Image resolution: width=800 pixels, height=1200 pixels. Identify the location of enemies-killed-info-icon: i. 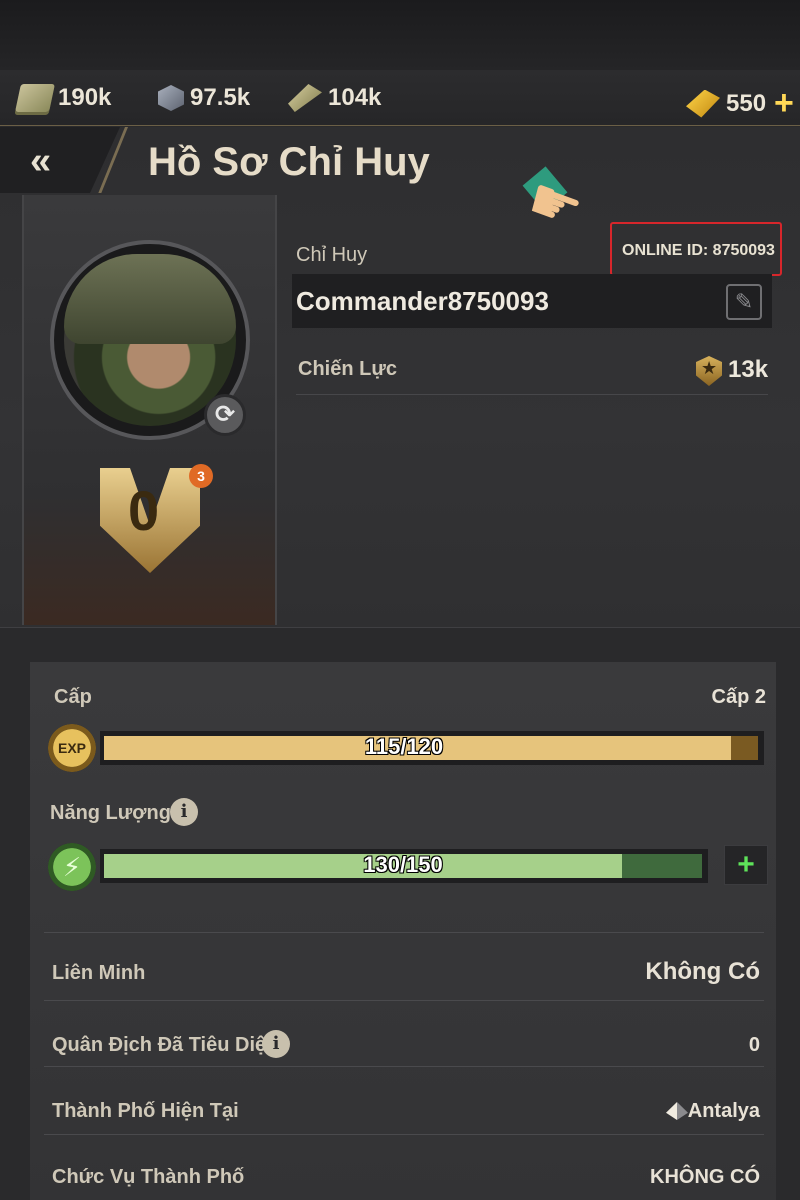
(276, 1044).